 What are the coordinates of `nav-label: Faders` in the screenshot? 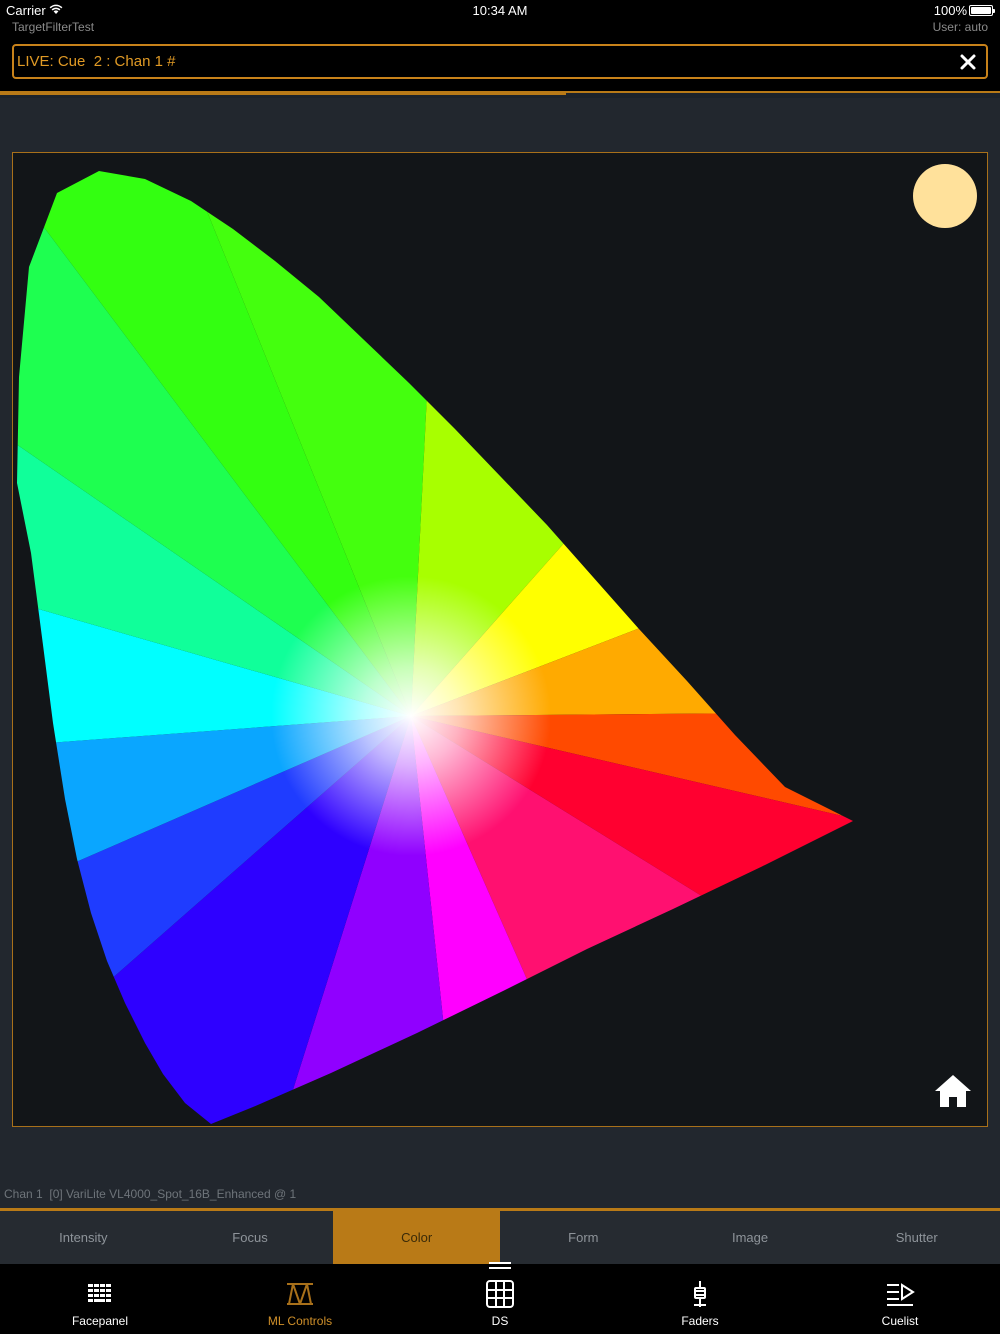 It's located at (700, 1321).